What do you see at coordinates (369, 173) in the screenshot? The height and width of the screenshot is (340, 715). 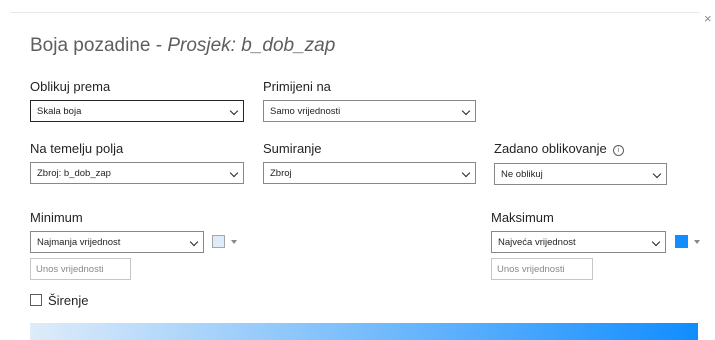 I see `summarization-dropdown: Zbroj` at bounding box center [369, 173].